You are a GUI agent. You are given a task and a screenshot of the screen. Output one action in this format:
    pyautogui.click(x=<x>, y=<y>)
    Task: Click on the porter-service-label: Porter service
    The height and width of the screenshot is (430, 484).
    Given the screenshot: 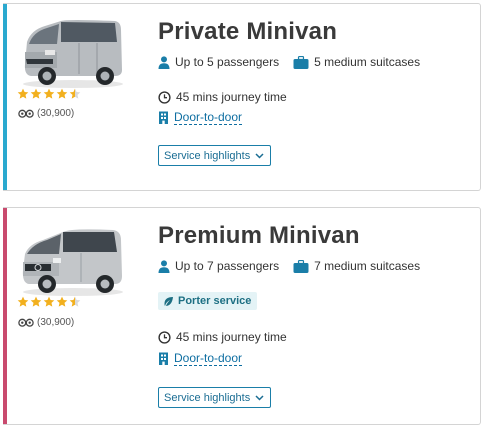 What is the action you would take?
    pyautogui.click(x=215, y=301)
    